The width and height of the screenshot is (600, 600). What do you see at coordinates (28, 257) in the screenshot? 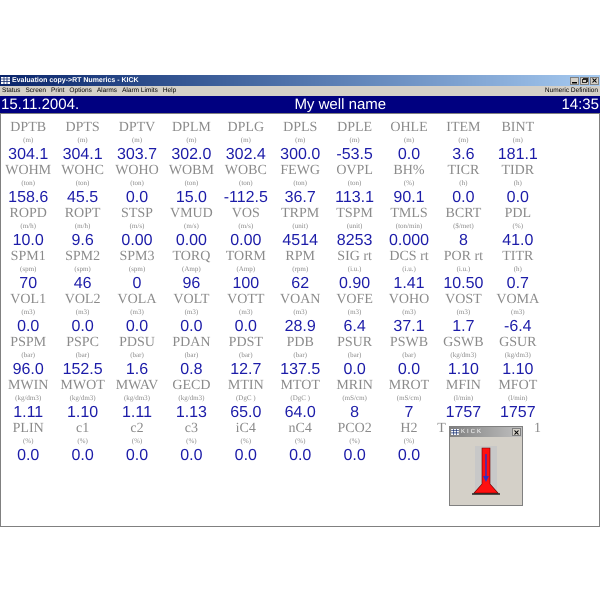
I see `parameter-label: SPM1` at bounding box center [28, 257].